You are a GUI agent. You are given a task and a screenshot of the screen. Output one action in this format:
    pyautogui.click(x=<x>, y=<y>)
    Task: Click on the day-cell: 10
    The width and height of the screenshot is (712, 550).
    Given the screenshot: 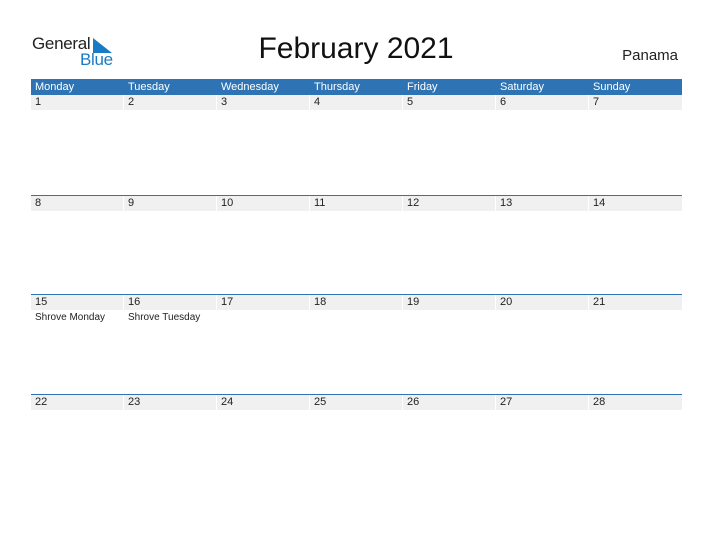 What is the action you would take?
    pyautogui.click(x=263, y=245)
    